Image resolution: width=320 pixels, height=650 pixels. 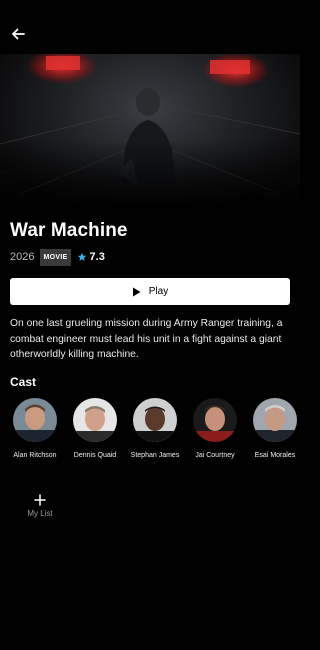 I want to click on cast-member: Dennis Quaid, so click(x=95, y=429).